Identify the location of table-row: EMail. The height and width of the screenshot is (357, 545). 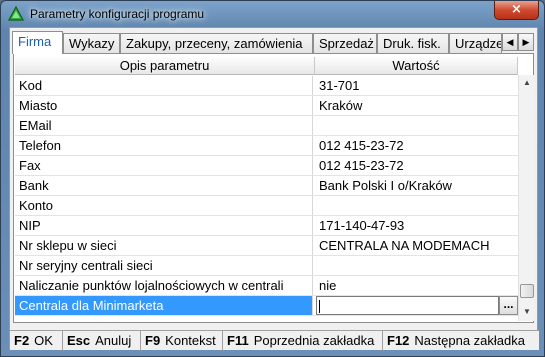
(266, 126).